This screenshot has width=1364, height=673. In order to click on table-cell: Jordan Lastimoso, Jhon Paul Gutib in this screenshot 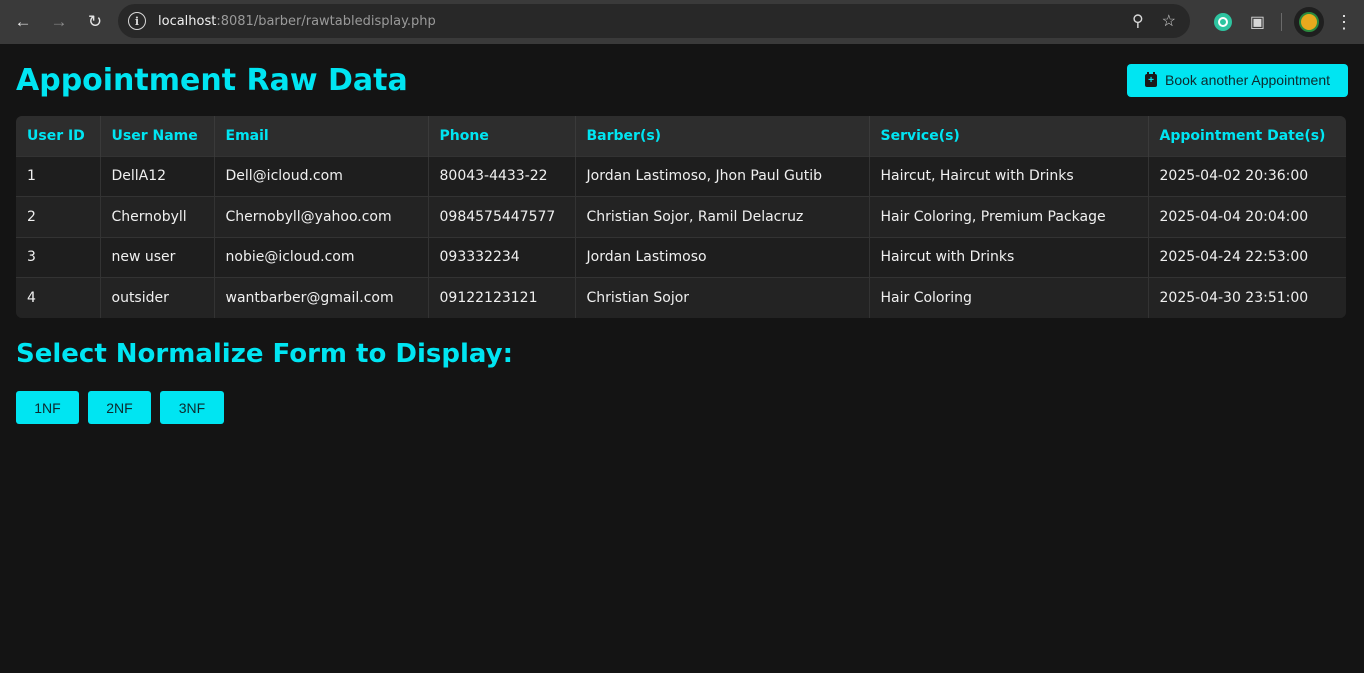, I will do `click(722, 176)`.